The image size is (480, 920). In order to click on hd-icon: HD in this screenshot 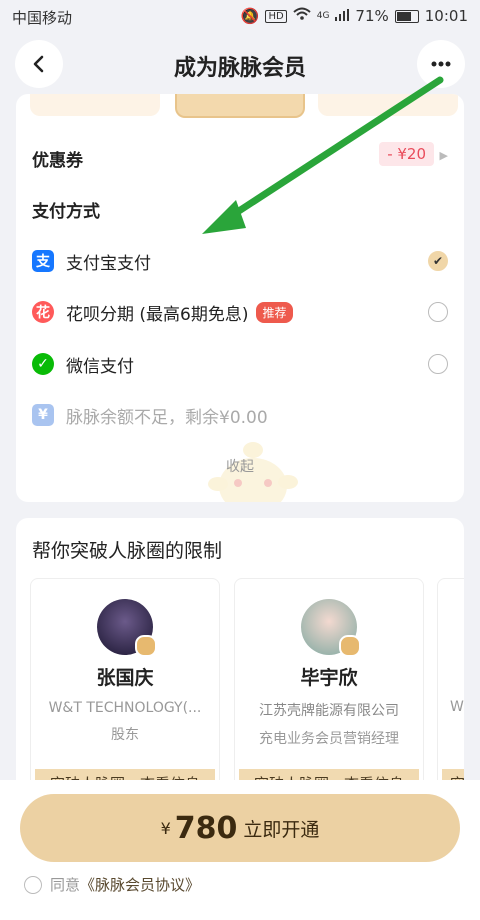, I will do `click(276, 16)`.